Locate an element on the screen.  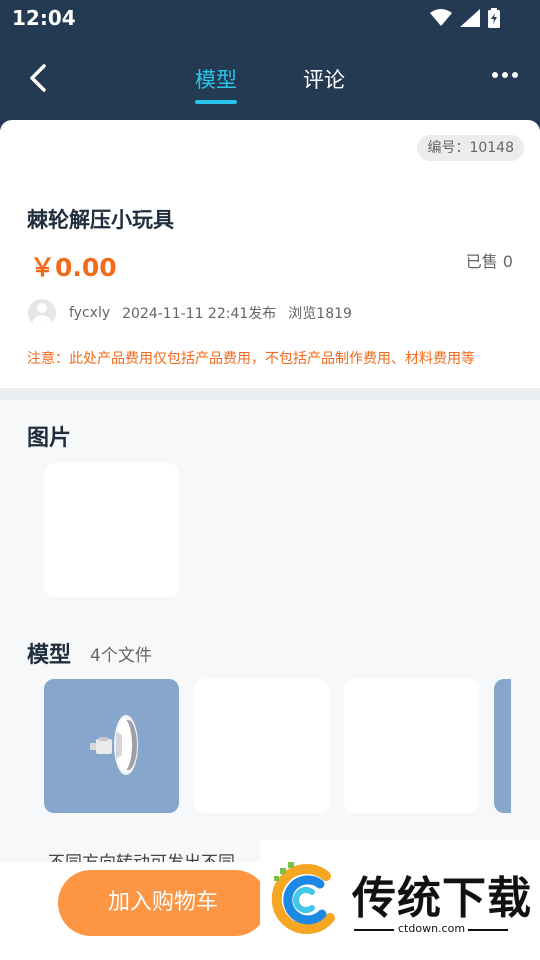
status-bar: 12:04 is located at coordinates (270, 18).